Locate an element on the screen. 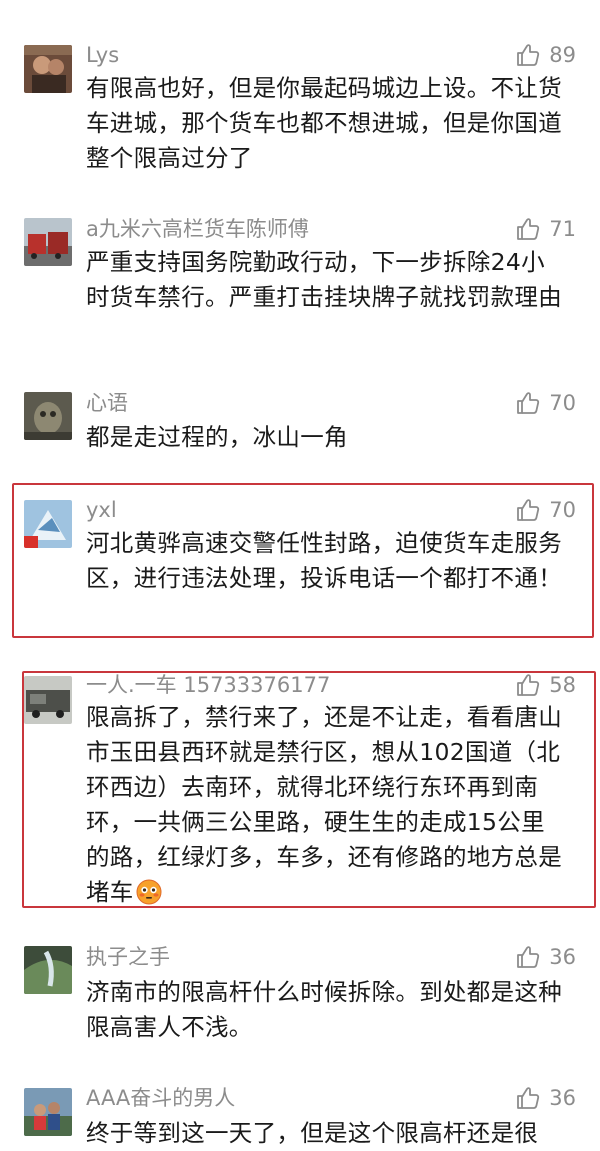 The width and height of the screenshot is (600, 1151). like-count: 89 is located at coordinates (562, 55).